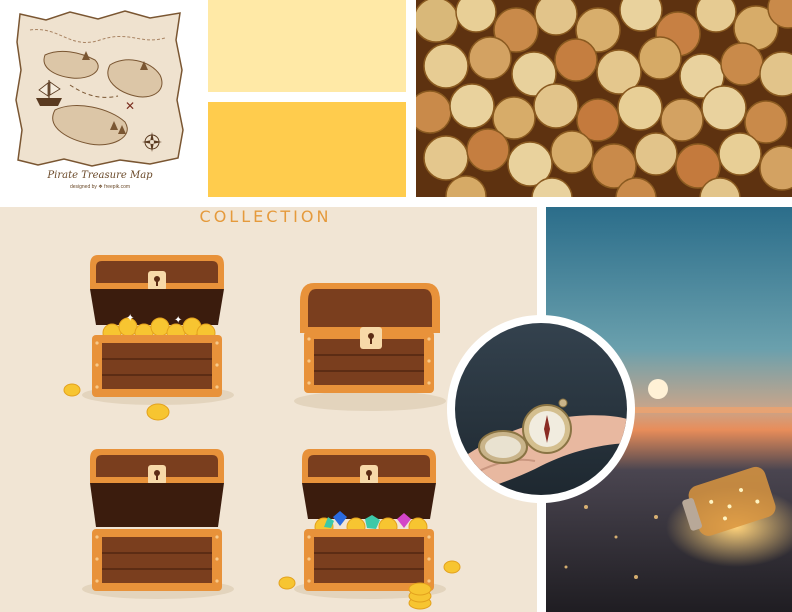 The image size is (792, 612). I want to click on open-chest-empty, so click(158, 524).